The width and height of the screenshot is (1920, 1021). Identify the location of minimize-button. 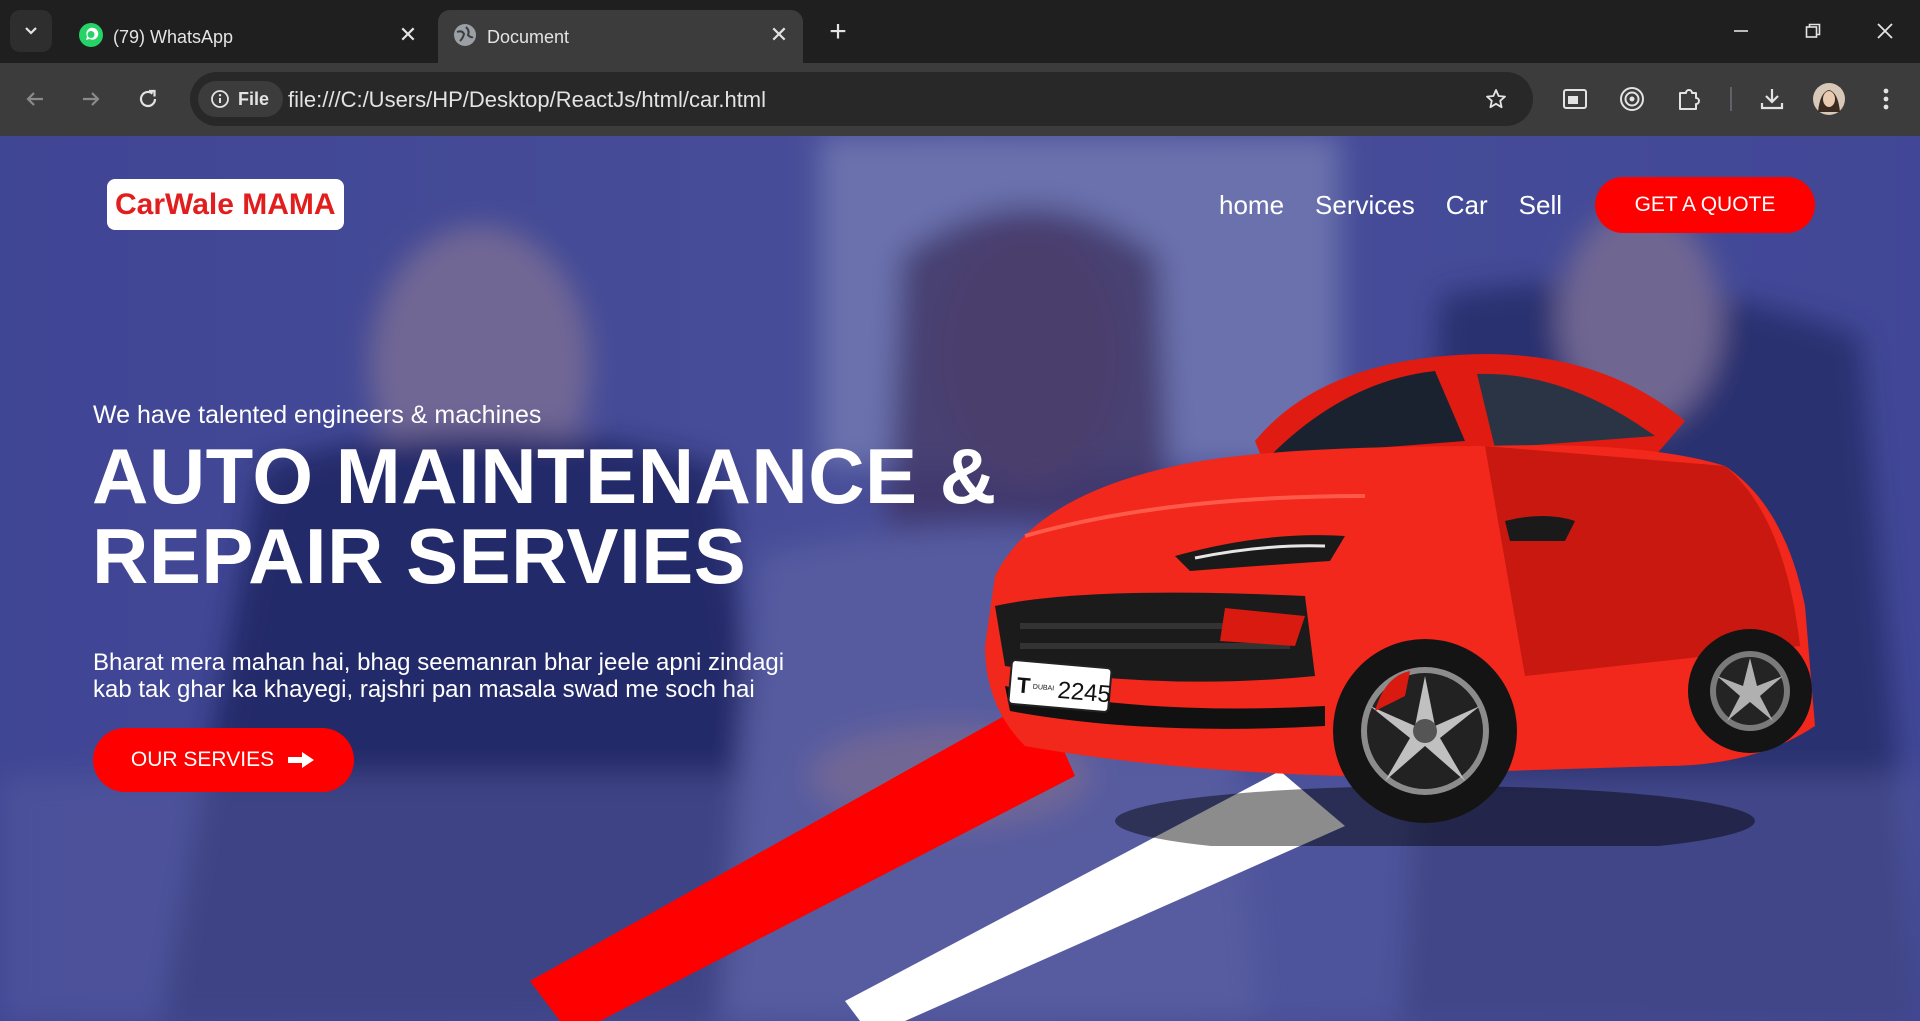
(1741, 31).